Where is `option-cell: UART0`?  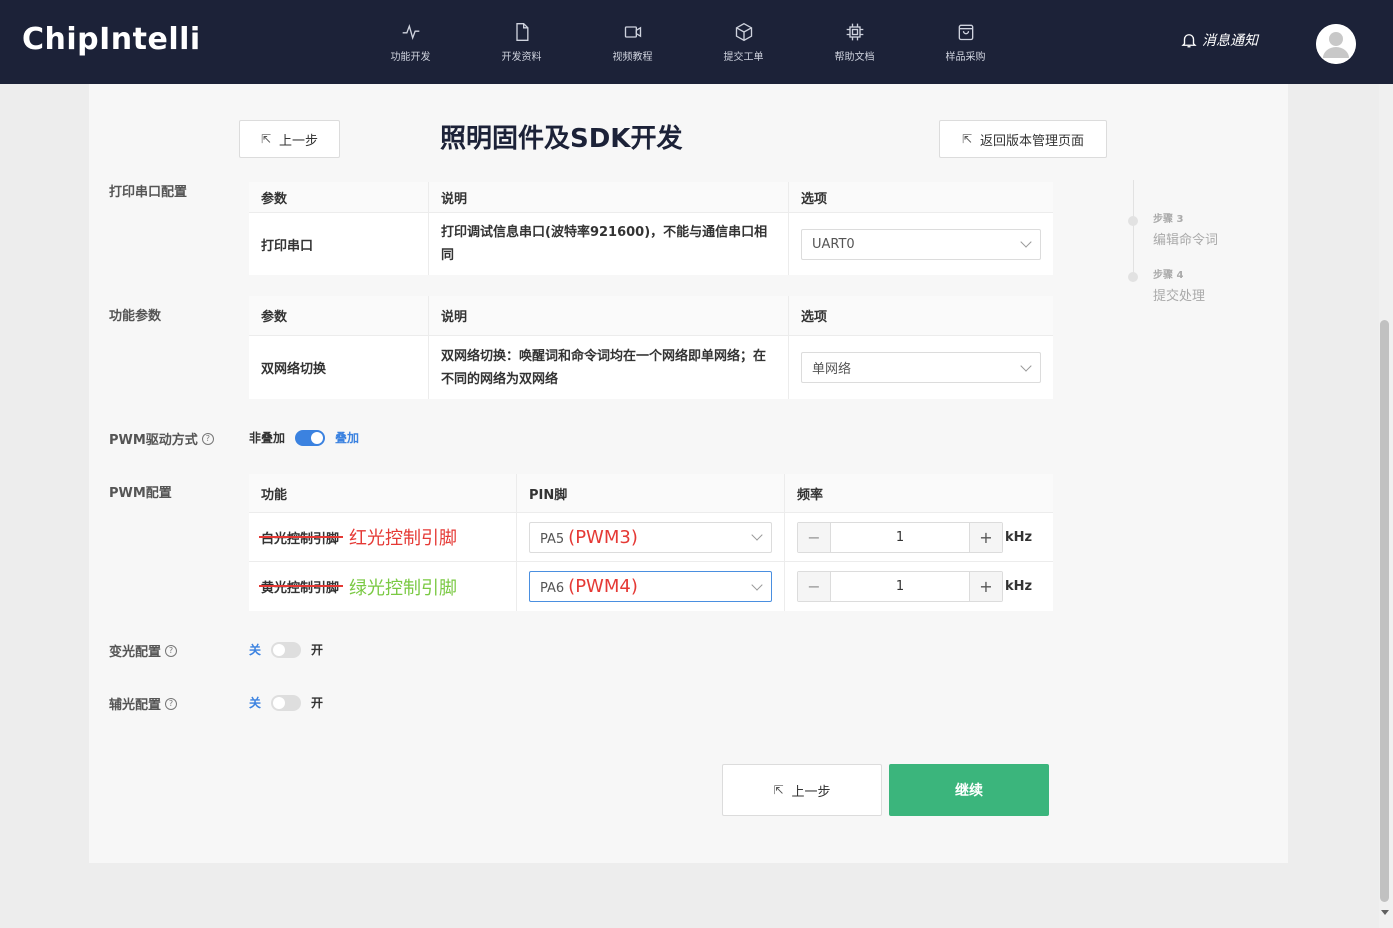
option-cell: UART0 is located at coordinates (921, 244).